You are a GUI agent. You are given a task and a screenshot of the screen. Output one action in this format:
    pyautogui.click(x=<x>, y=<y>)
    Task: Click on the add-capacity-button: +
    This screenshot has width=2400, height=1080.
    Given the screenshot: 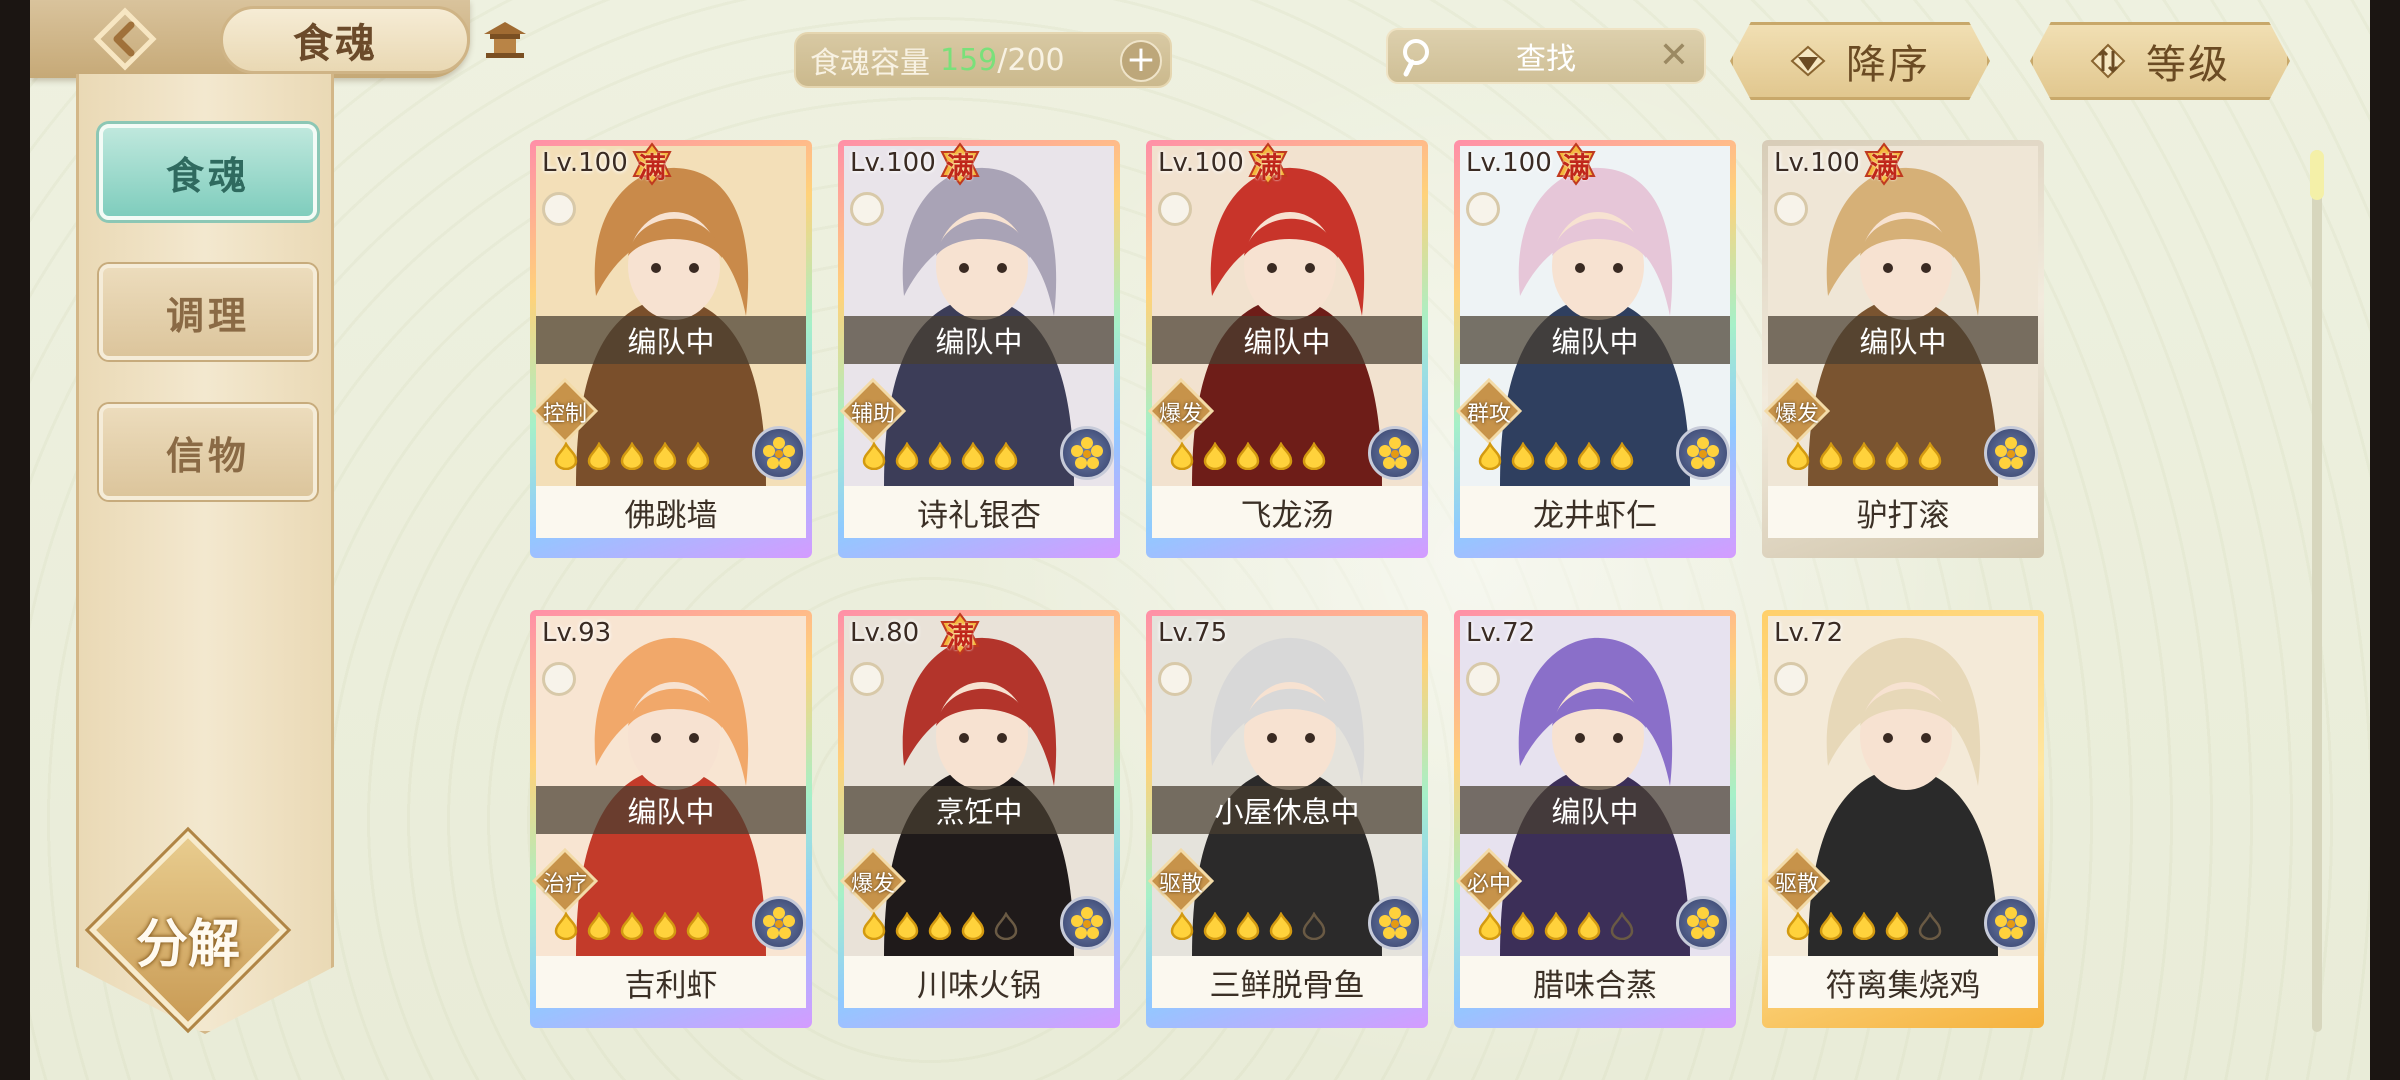 What is the action you would take?
    pyautogui.click(x=1141, y=61)
    